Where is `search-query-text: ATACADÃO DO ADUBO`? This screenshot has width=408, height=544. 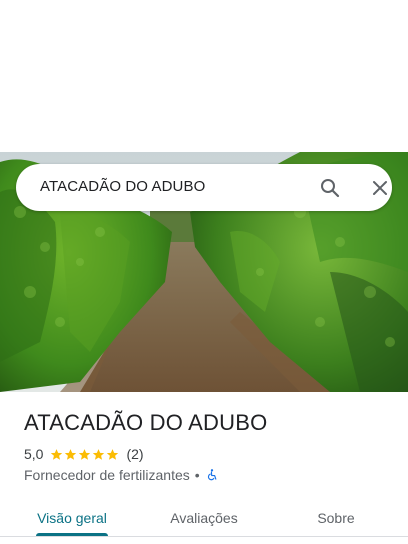
search-query-text: ATACADÃO DO ADUBO is located at coordinates (122, 186).